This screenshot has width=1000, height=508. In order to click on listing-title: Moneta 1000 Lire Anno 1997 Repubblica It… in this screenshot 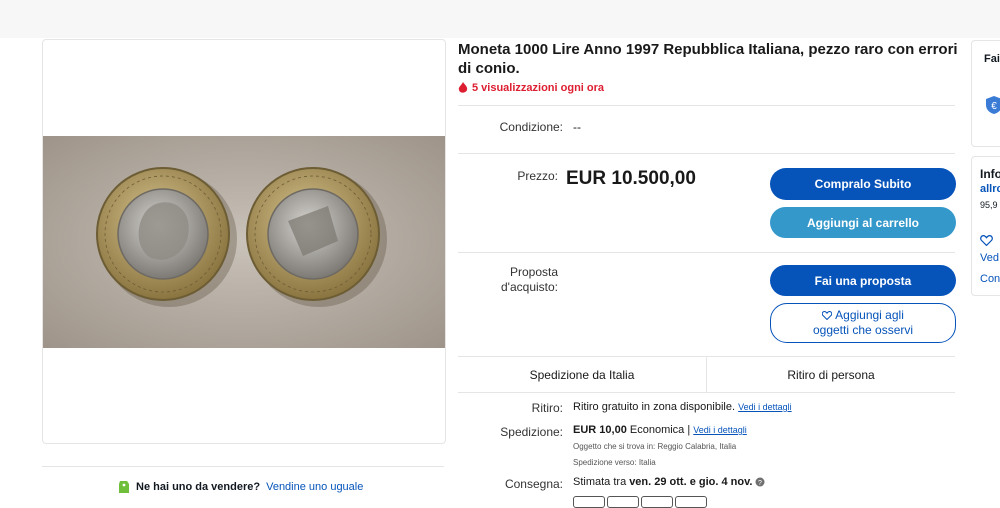, I will do `click(708, 59)`.